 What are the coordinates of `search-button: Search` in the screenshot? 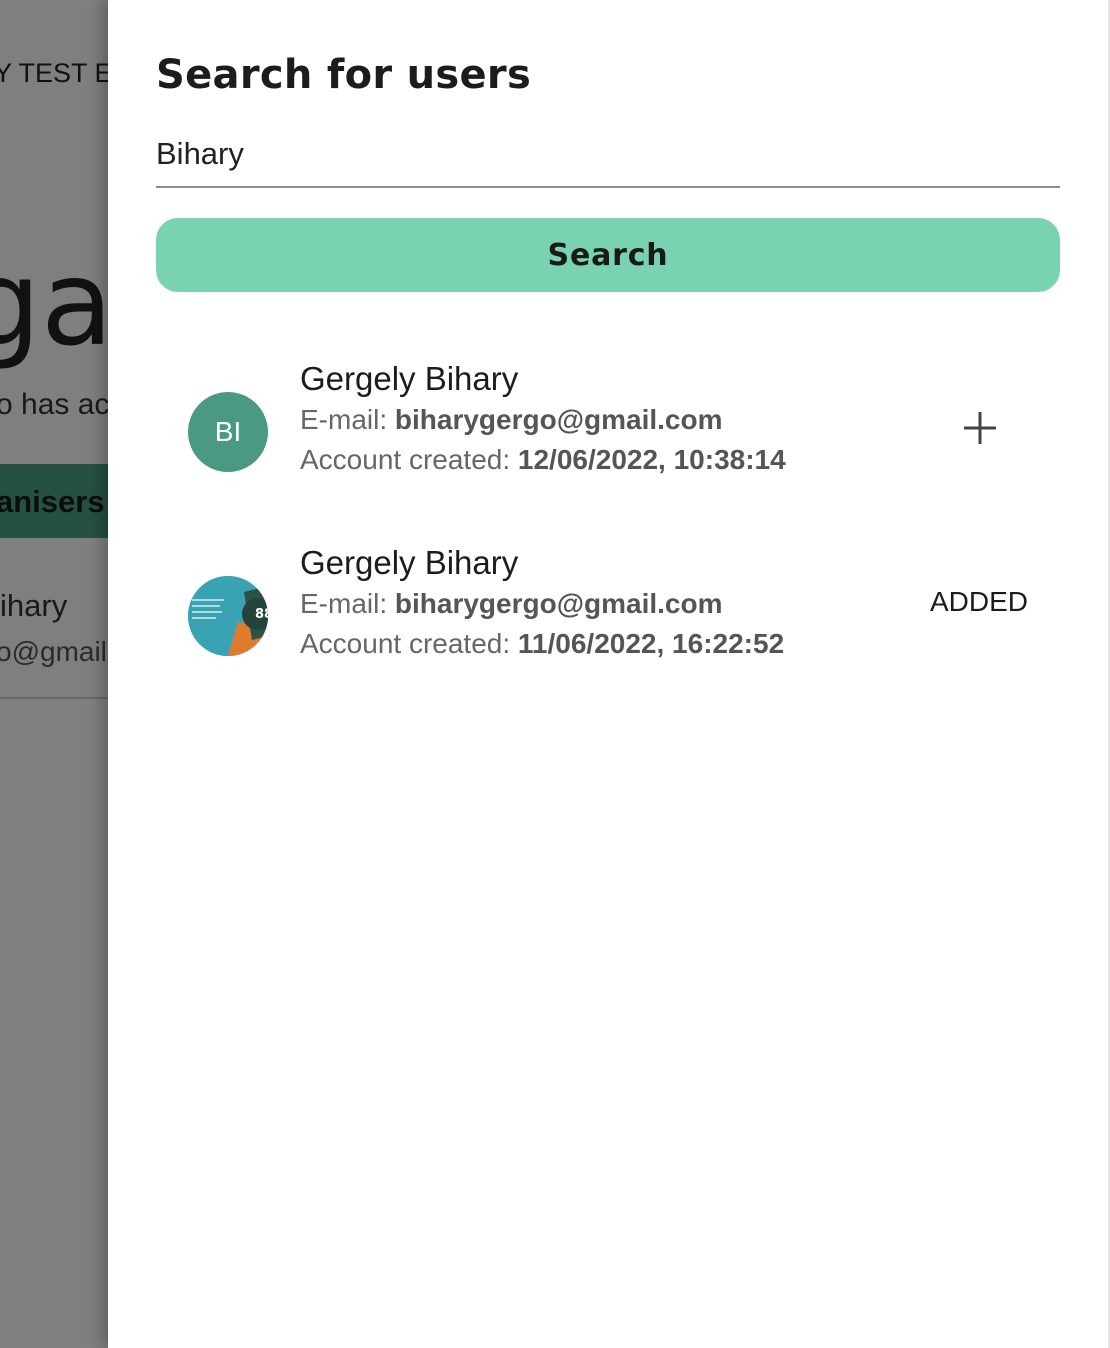 It's located at (608, 255).